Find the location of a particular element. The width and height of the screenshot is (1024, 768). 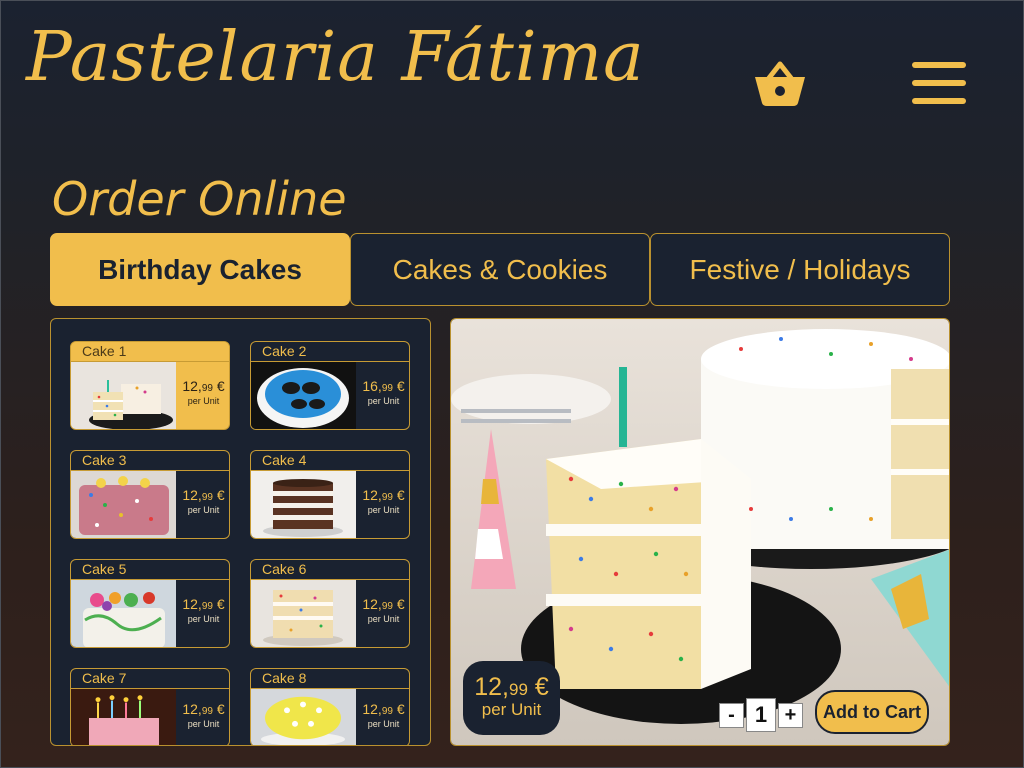

product-price: 16,99 € per Unit is located at coordinates (383, 392).